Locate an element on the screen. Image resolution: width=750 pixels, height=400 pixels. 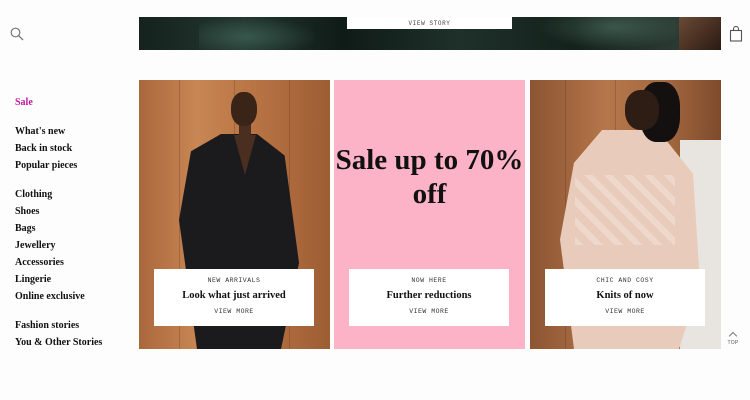
sidebar-item-sale: Sale is located at coordinates (75, 102).